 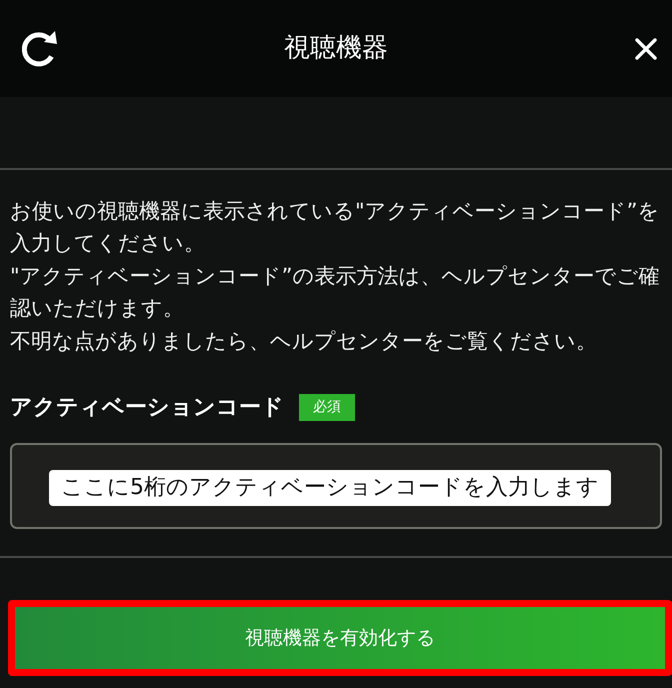 I want to click on close-button, so click(x=646, y=49).